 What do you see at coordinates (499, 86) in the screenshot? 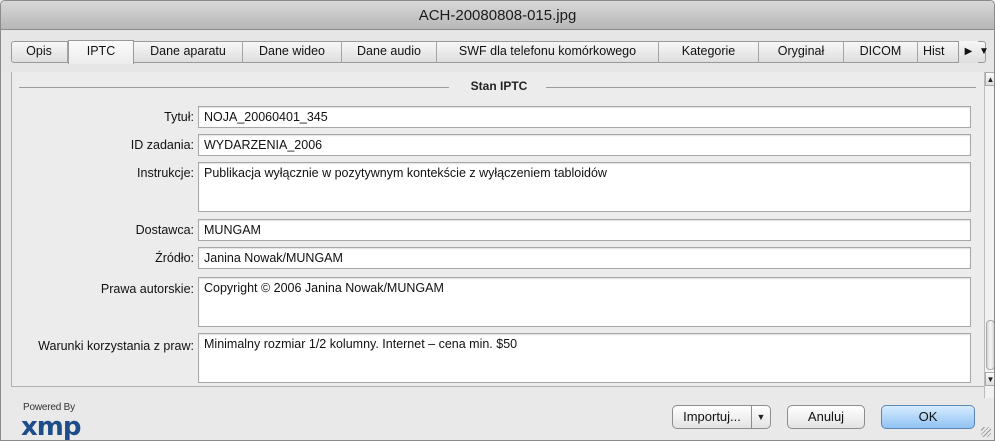
I see `section-title: Stan IPTC` at bounding box center [499, 86].